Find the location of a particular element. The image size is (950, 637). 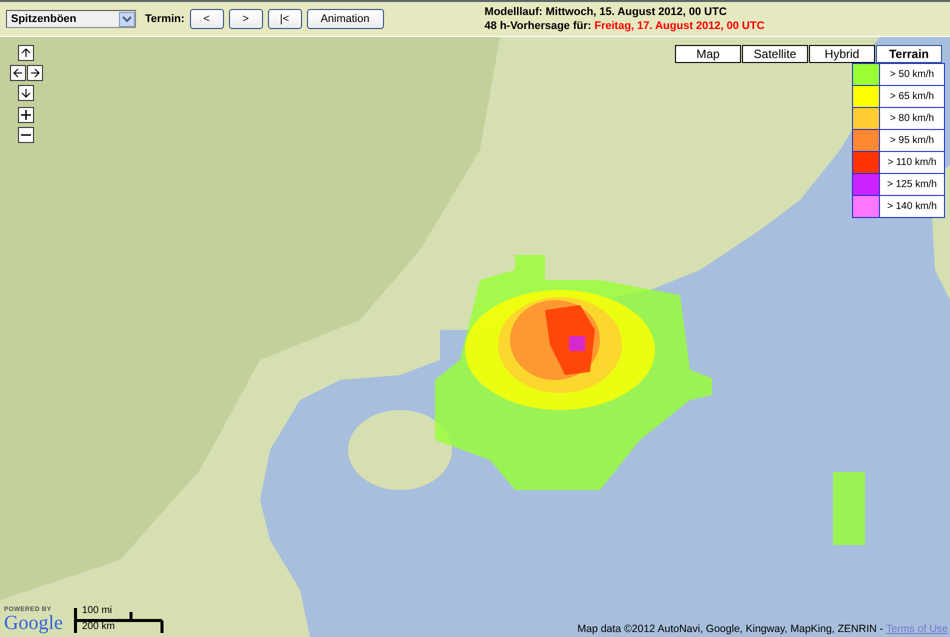

nav-button: < is located at coordinates (207, 19).